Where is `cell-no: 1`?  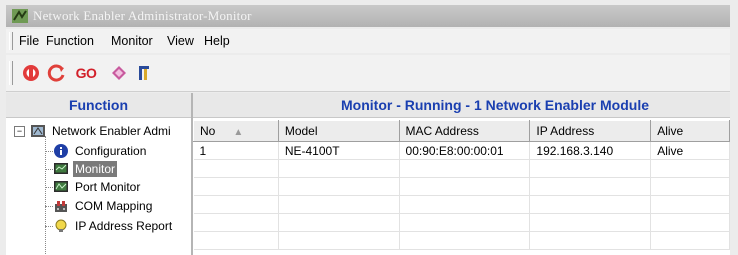 cell-no: 1 is located at coordinates (236, 150).